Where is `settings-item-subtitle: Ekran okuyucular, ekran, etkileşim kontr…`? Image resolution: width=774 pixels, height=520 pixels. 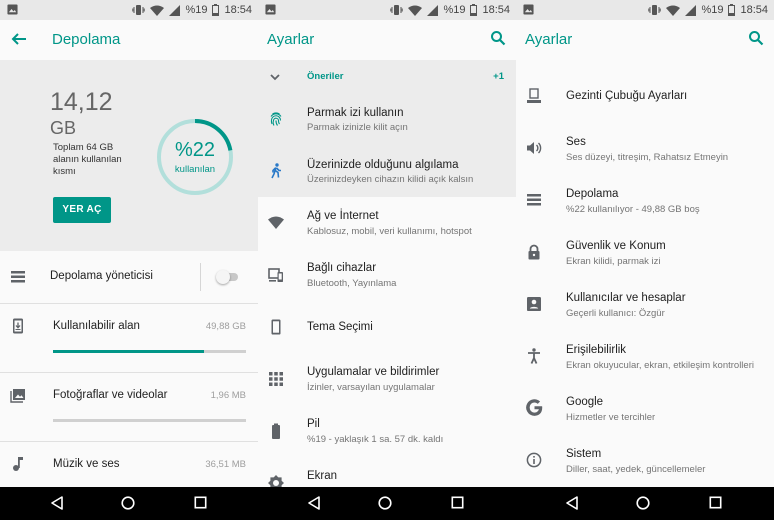
settings-item-subtitle: Ekran okuyucular, ekran, etkileşim kontr… is located at coordinates (660, 365).